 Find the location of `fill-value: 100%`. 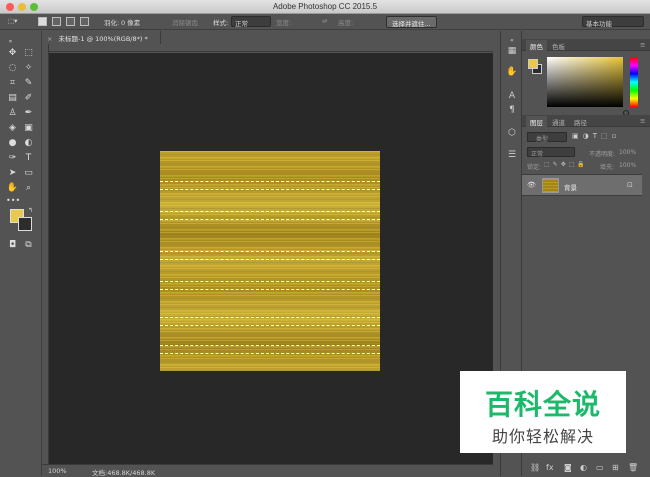

fill-value: 100% is located at coordinates (627, 165).